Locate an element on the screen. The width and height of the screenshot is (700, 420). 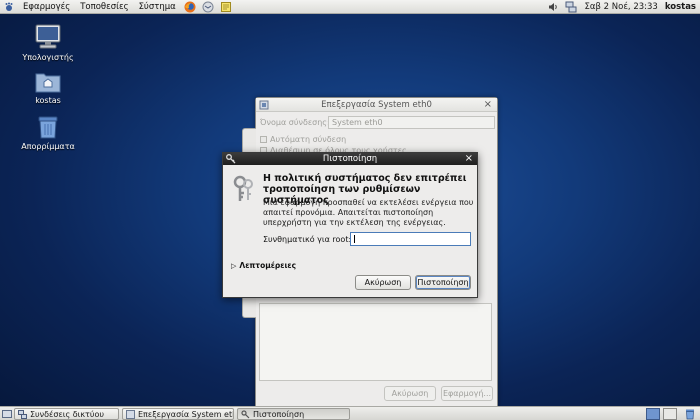
show-desktop-icon is located at coordinates (7, 414).